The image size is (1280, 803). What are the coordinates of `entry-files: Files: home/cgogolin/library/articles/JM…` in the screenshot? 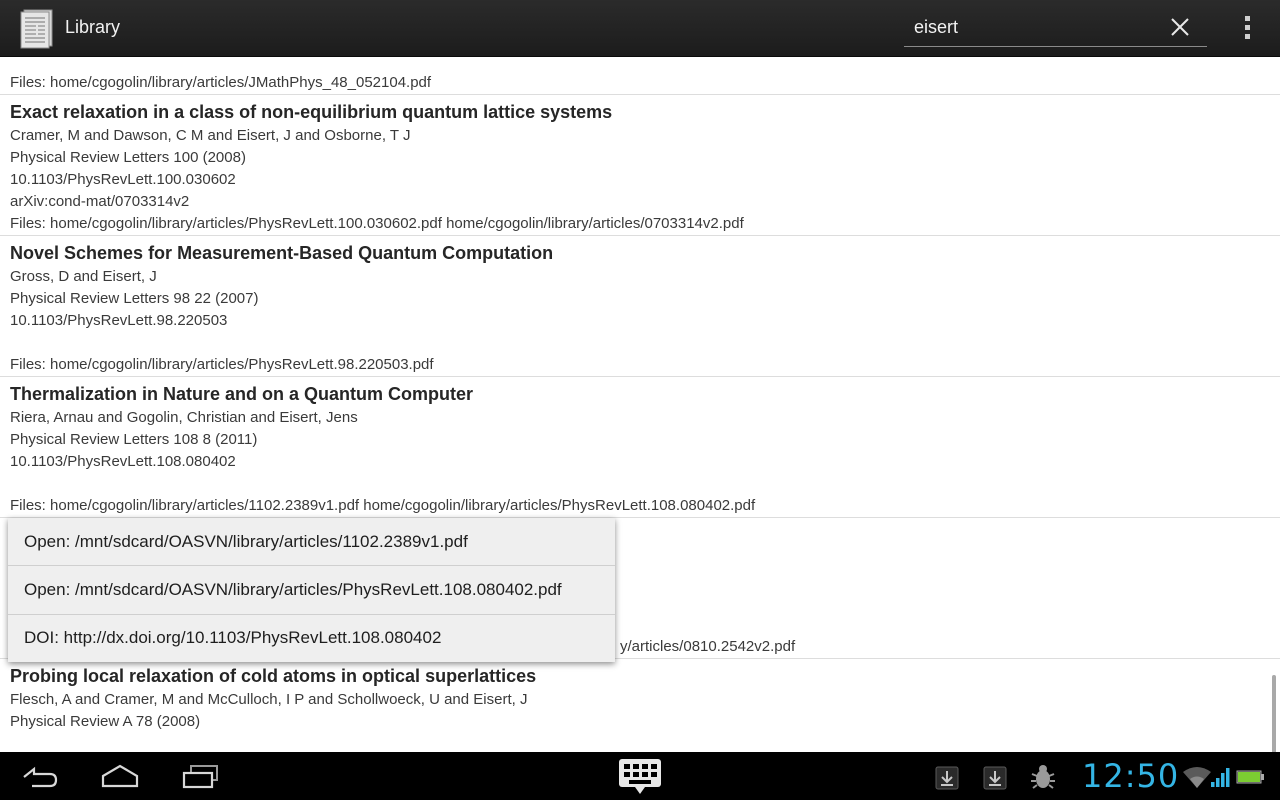 It's located at (221, 82).